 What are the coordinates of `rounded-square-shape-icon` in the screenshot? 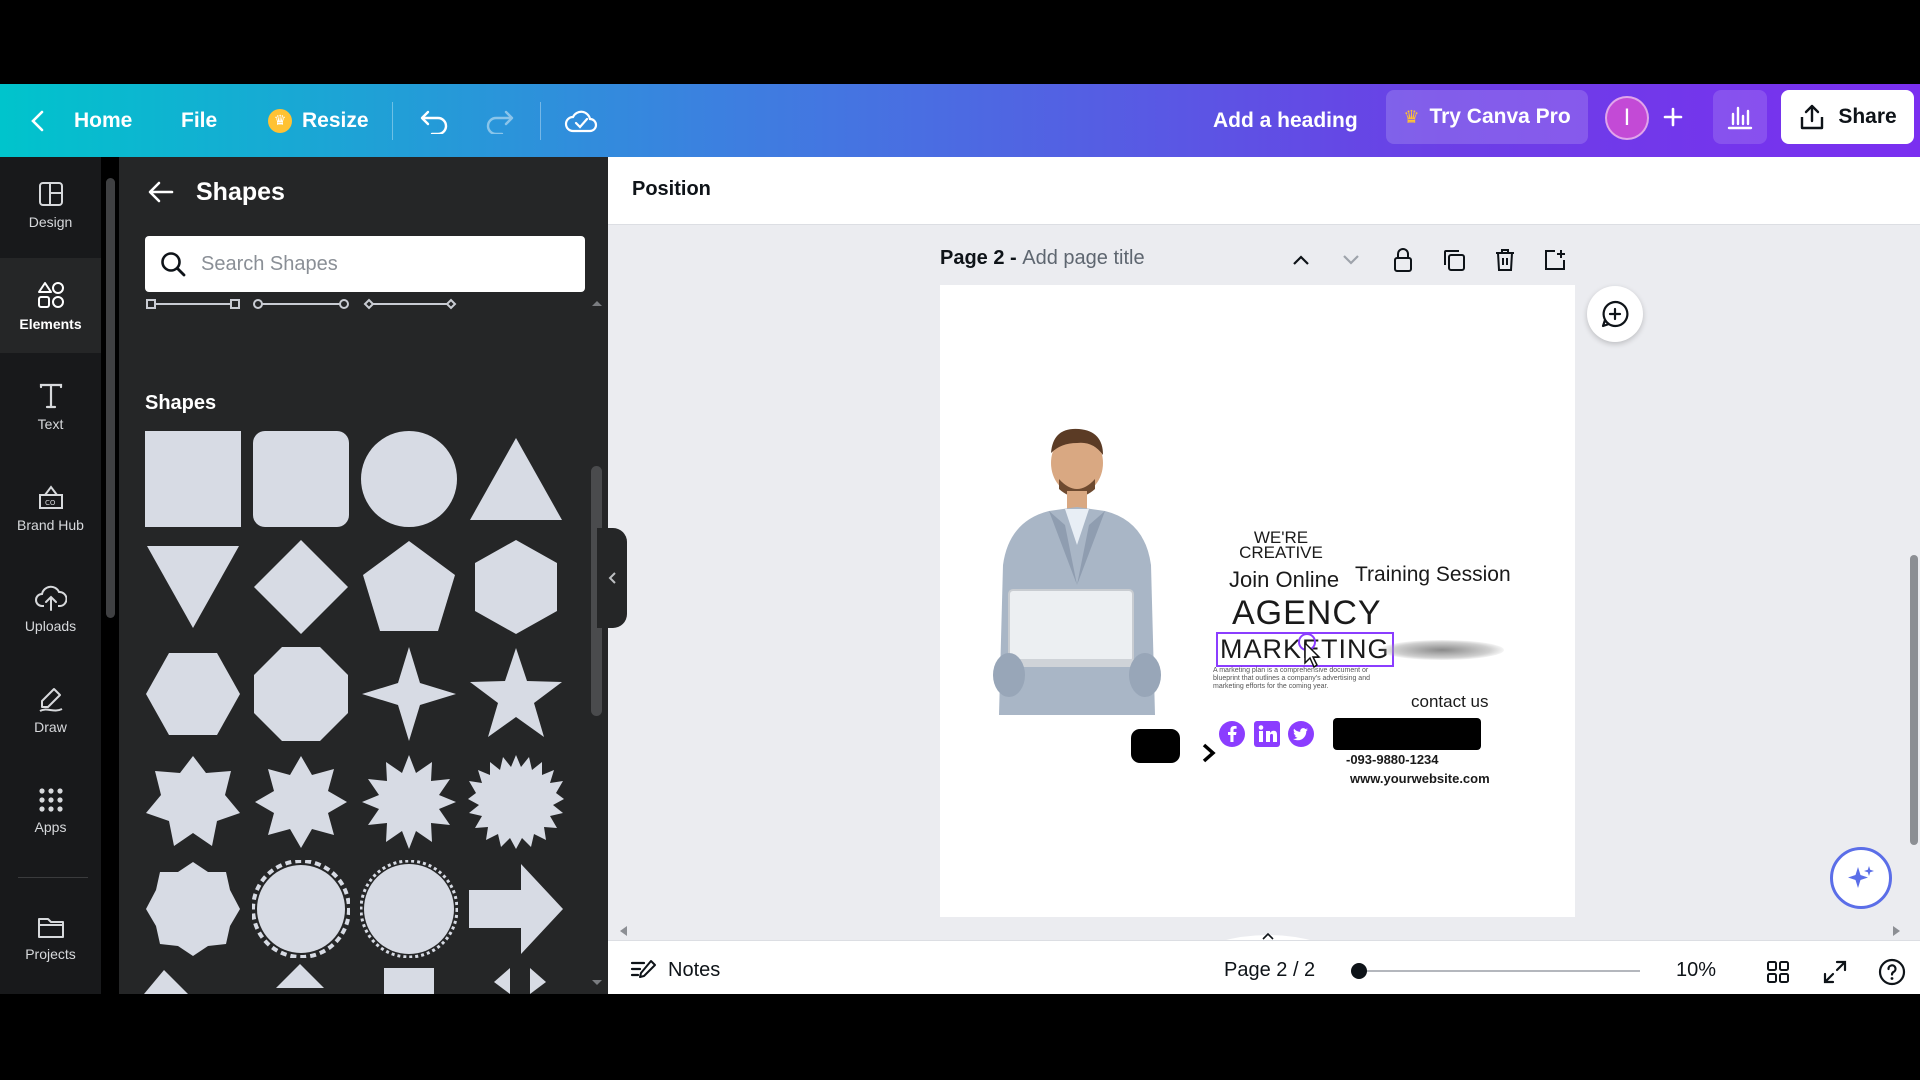 It's located at (301, 479).